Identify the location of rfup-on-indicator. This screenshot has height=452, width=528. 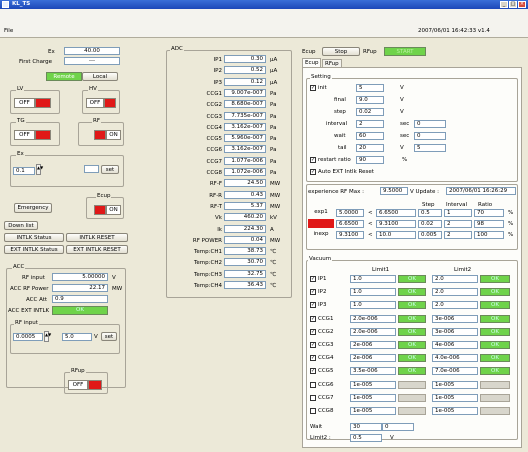
(95, 385).